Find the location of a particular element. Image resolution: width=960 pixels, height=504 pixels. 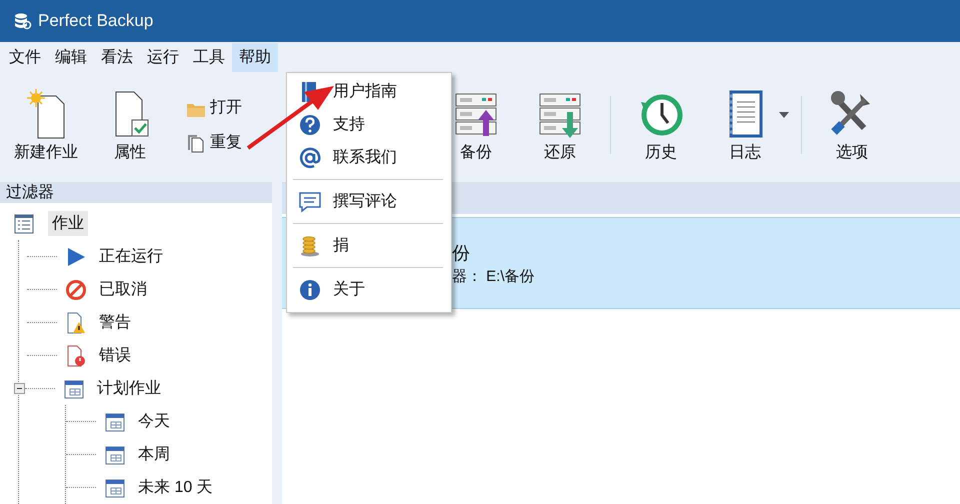

toolbar-button: 打开 is located at coordinates (214, 107).